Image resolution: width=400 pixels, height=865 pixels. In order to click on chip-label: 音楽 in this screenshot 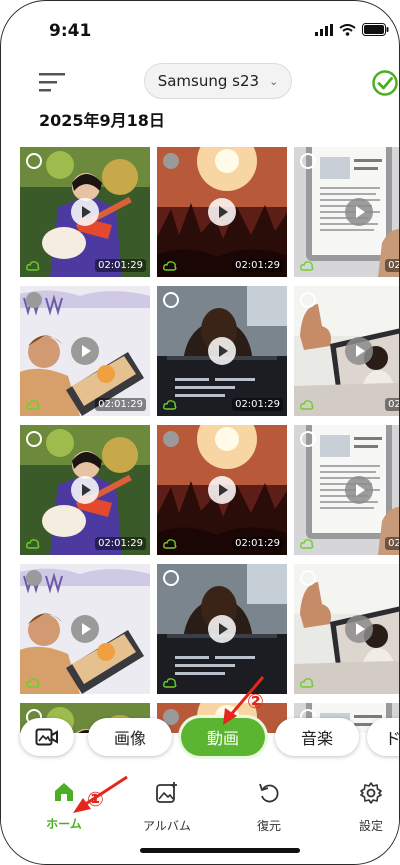, I will do `click(316, 738)`.